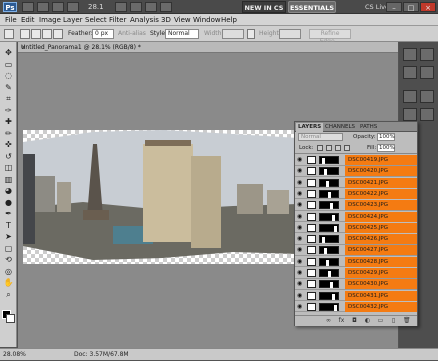 The width and height of the screenshot is (438, 361). Describe the element at coordinates (356, 228) in the screenshot. I see `layer-row: ◉ DSC00425.JPG` at that location.